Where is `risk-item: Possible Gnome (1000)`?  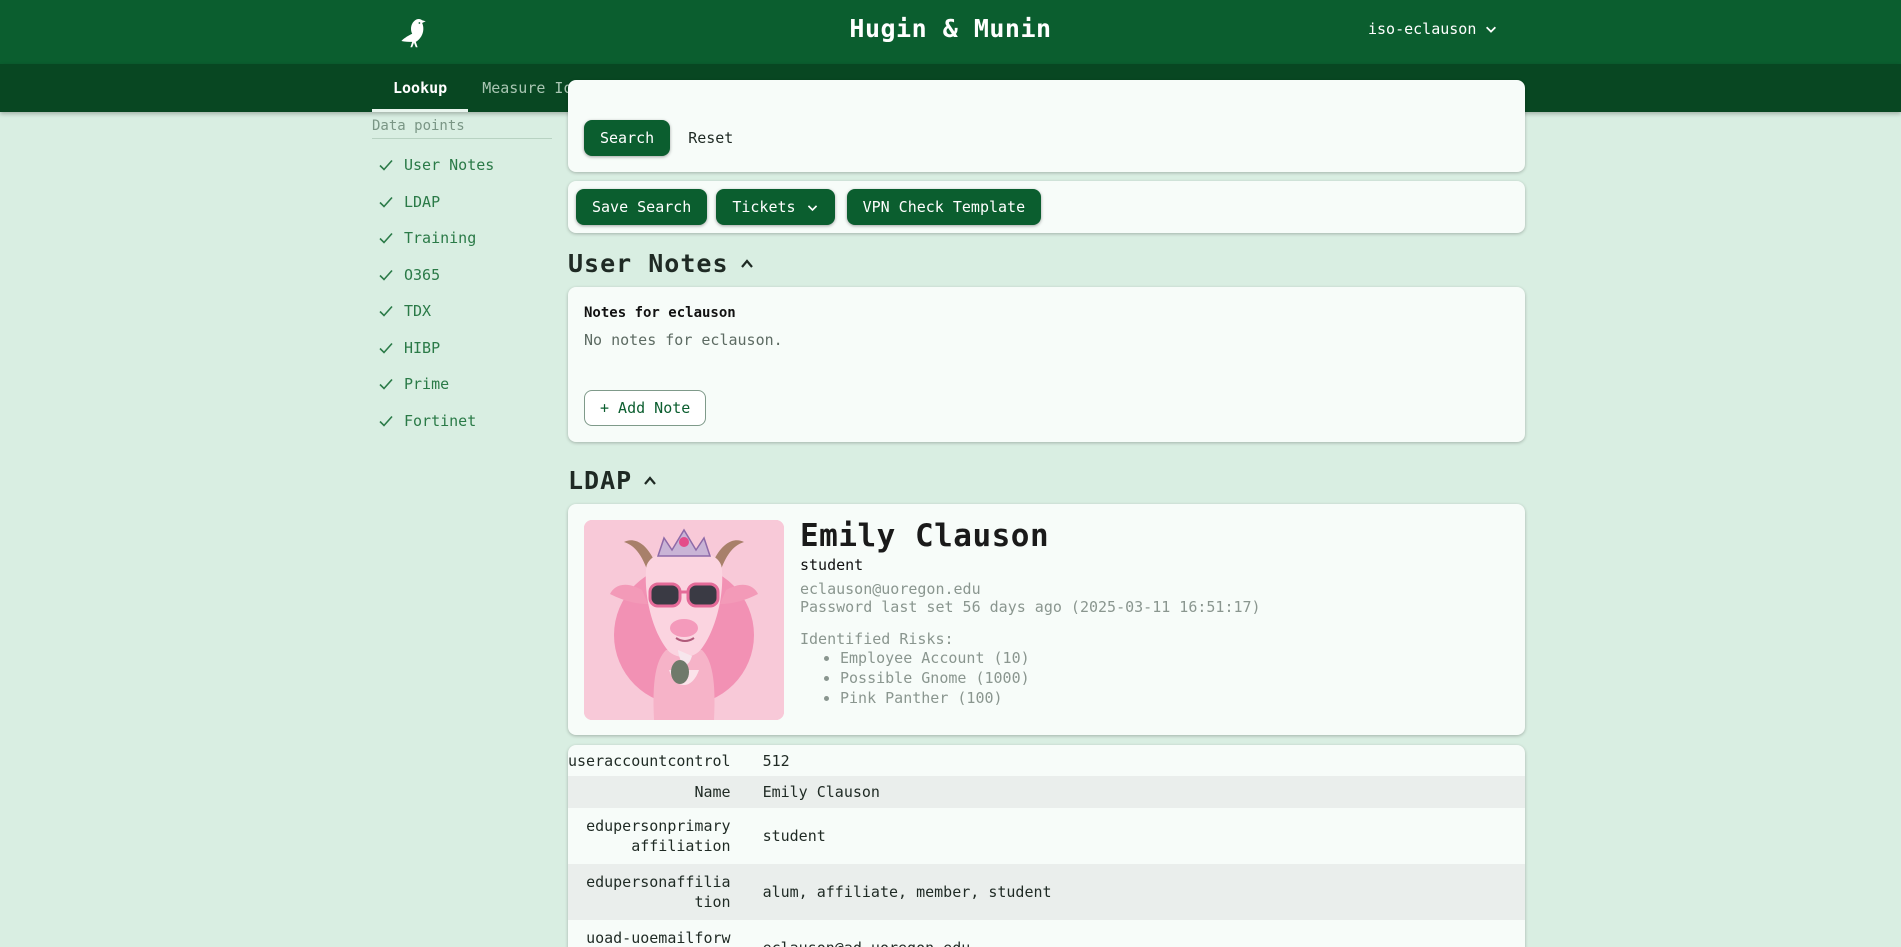
risk-item: Possible Gnome (1000) is located at coordinates (1050, 678).